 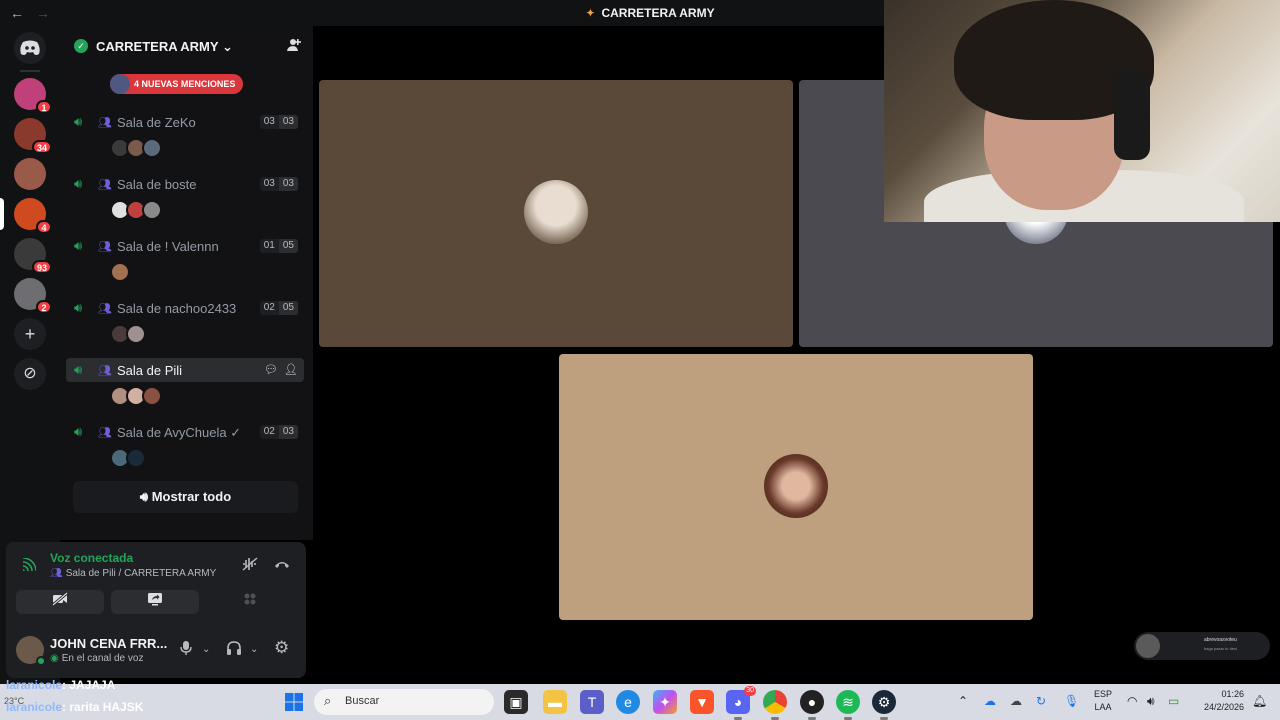 What do you see at coordinates (1103, 694) in the screenshot?
I see `lang-line-1: ESP` at bounding box center [1103, 694].